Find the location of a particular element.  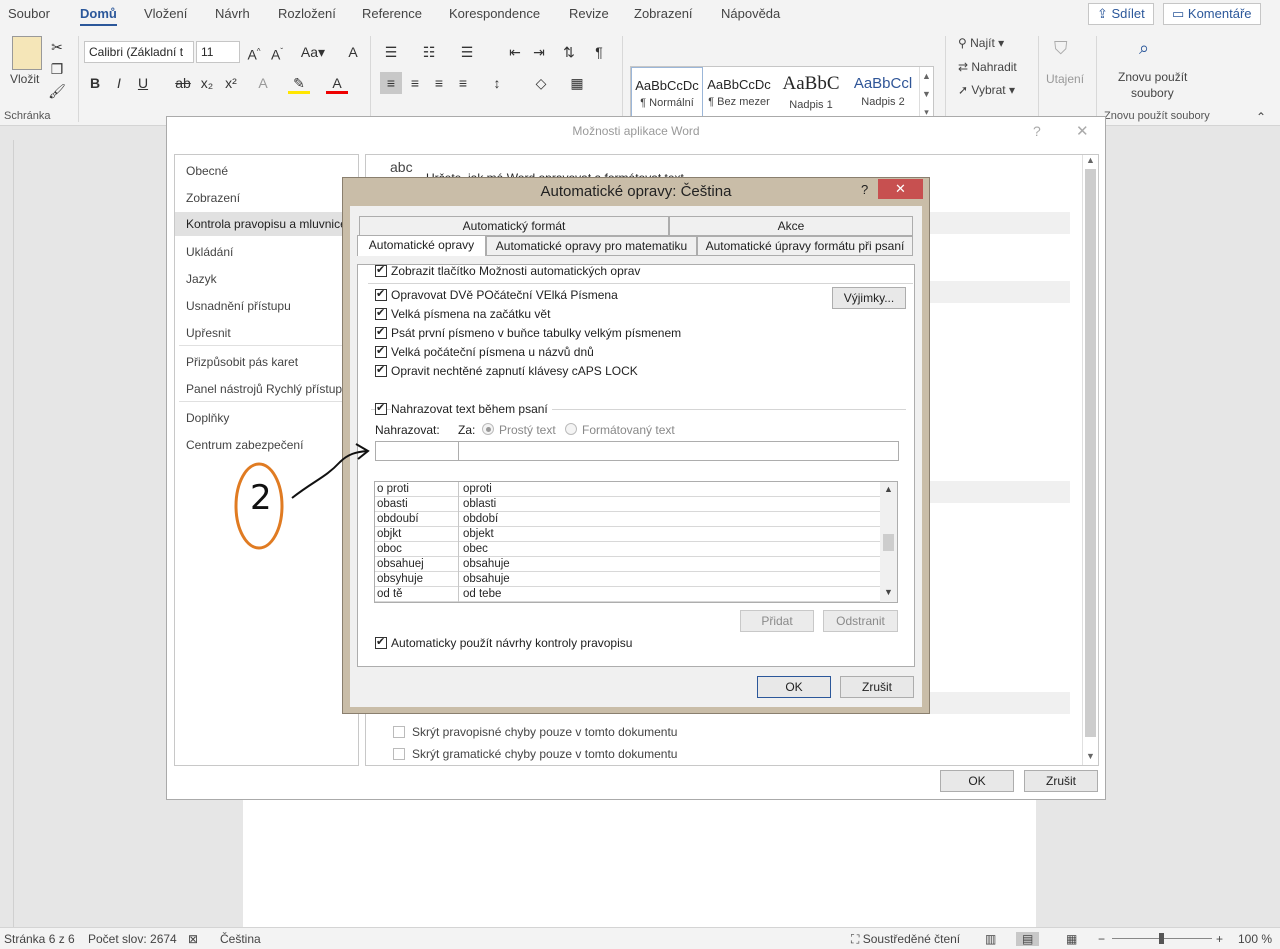

nav-customize-ribbon: Přizpůsobit pás karet is located at coordinates (266, 362).